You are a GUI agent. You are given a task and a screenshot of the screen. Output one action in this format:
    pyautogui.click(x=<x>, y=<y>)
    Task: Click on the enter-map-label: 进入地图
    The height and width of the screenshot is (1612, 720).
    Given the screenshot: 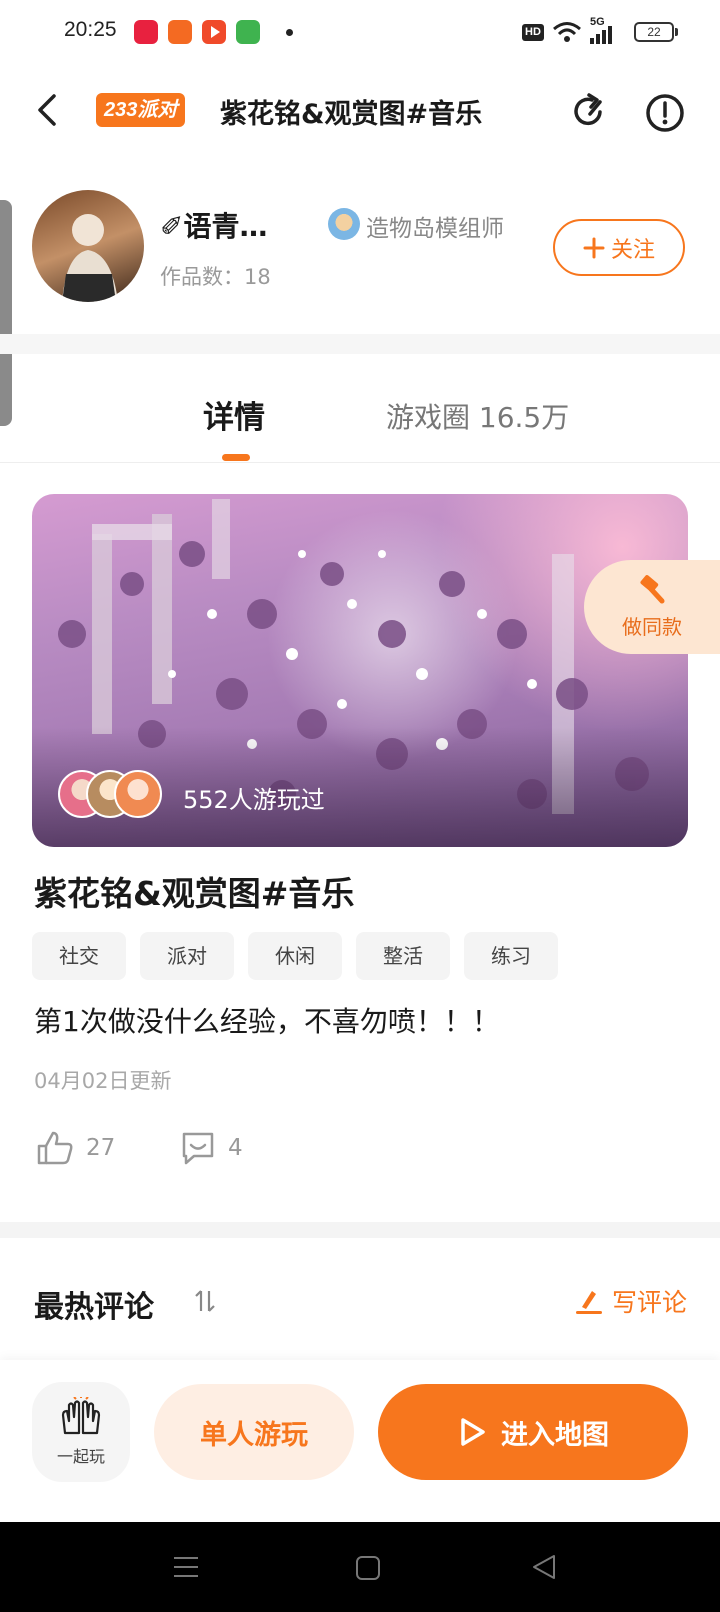 What is the action you would take?
    pyautogui.click(x=555, y=1435)
    